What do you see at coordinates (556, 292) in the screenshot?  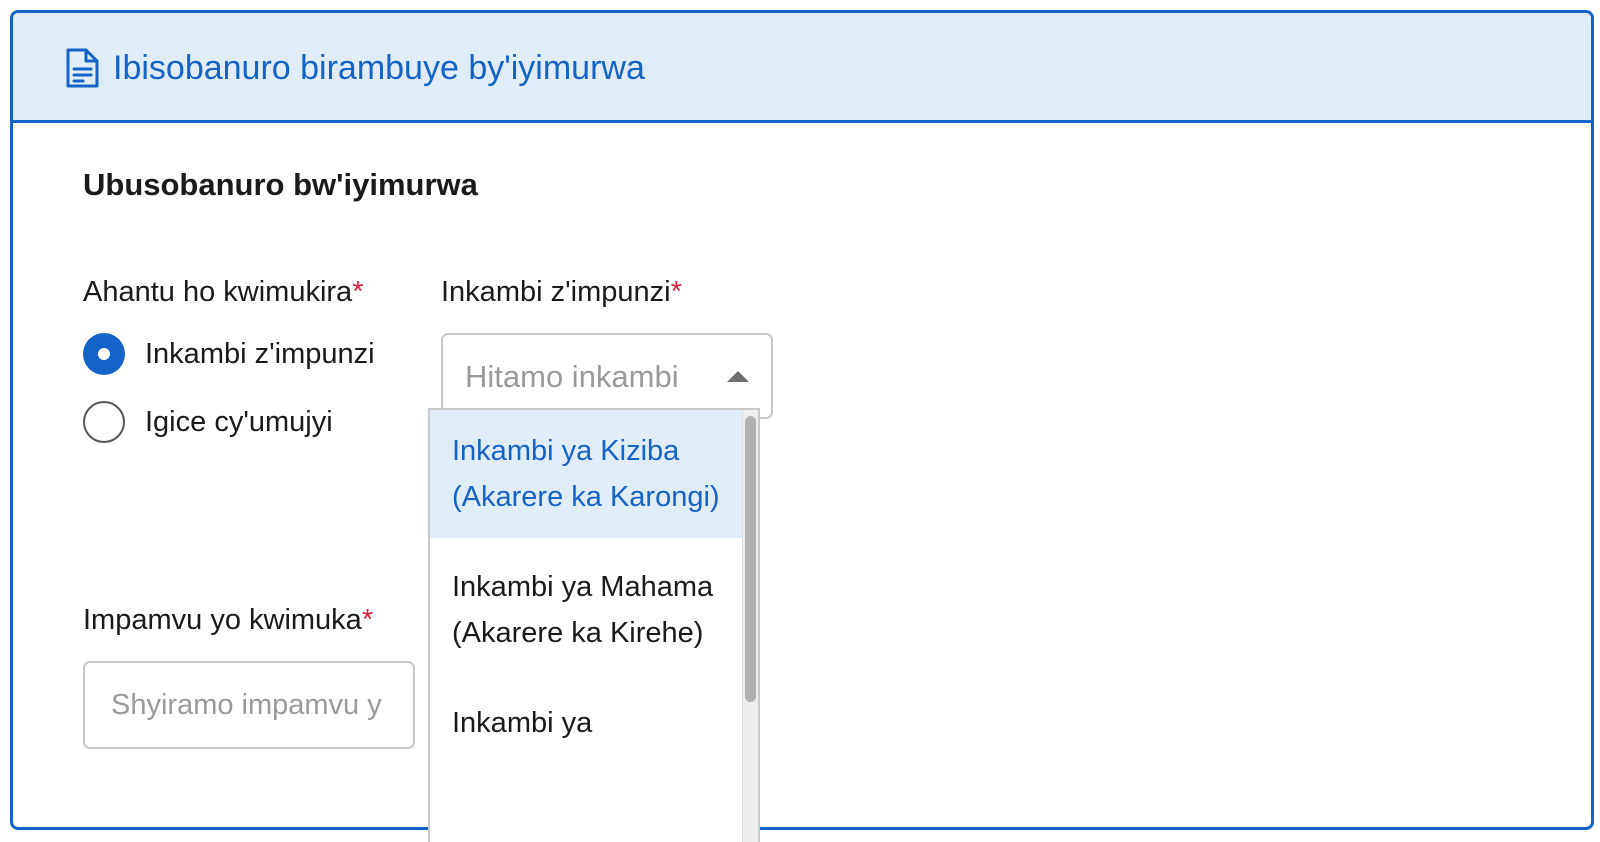 I see `camp-label-text: Inkambi z'impunzi` at bounding box center [556, 292].